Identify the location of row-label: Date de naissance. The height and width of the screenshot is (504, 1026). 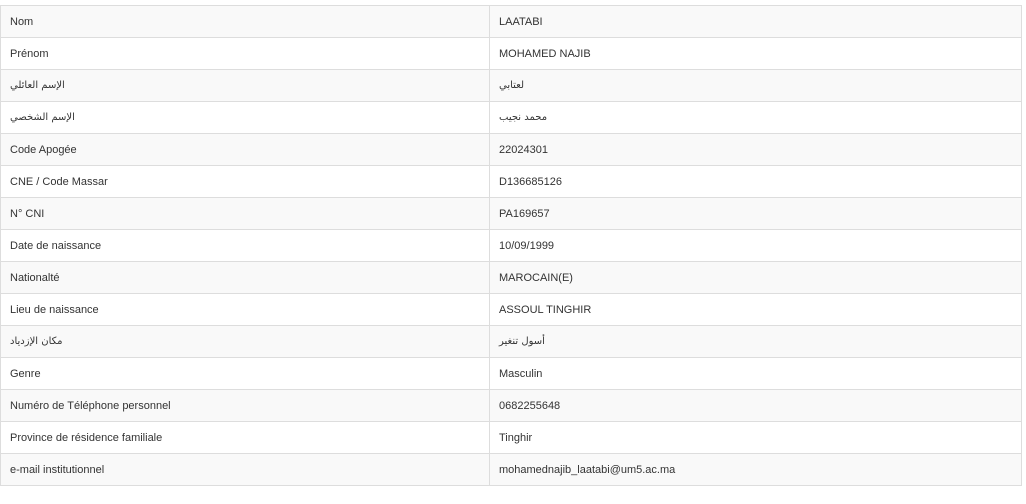
(245, 245).